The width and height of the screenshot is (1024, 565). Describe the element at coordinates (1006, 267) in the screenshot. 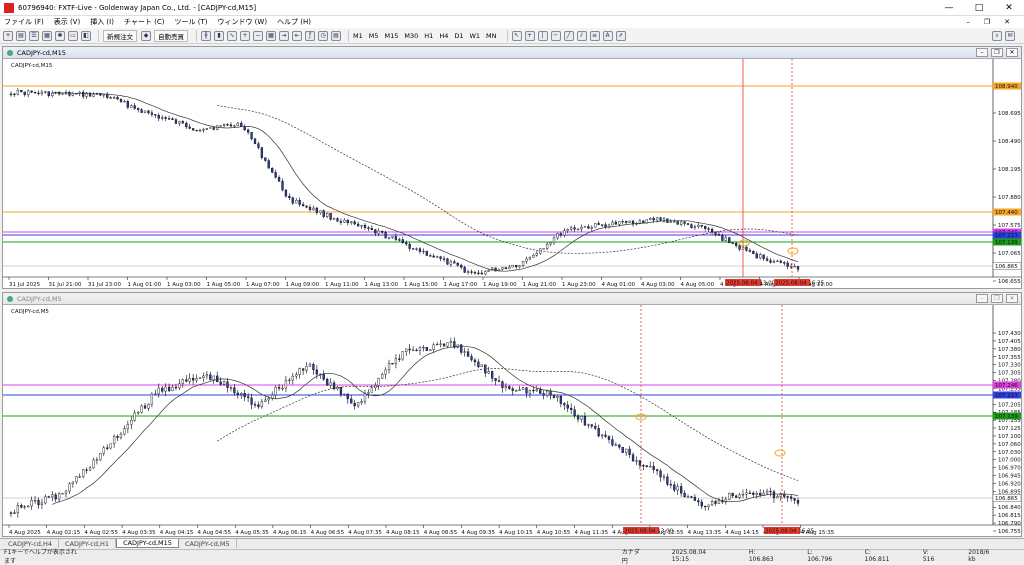

I see `last-price-tag-text: 106.865` at that location.